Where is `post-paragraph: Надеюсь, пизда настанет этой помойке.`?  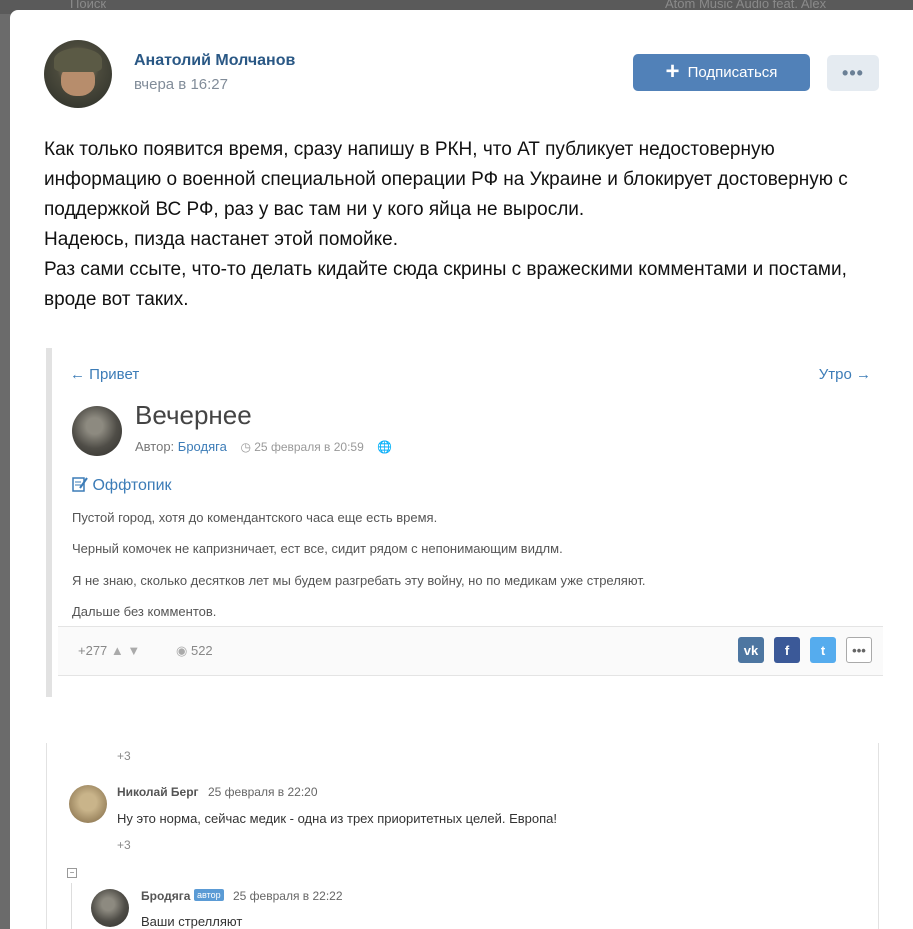 post-paragraph: Надеюсь, пизда настанет этой помойке. is located at coordinates (221, 239).